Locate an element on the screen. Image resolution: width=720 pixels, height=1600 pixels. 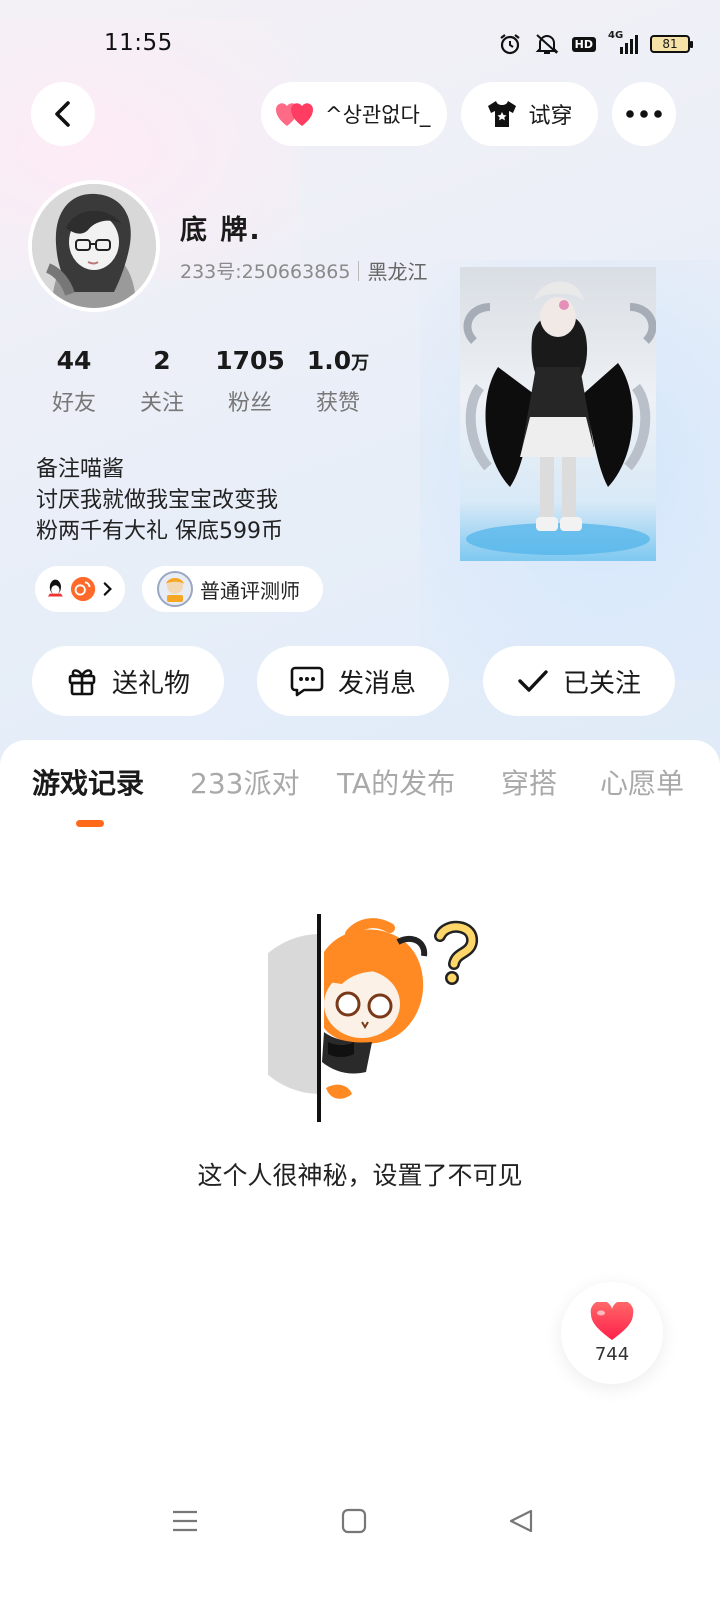
home-icon is located at coordinates (354, 1523).